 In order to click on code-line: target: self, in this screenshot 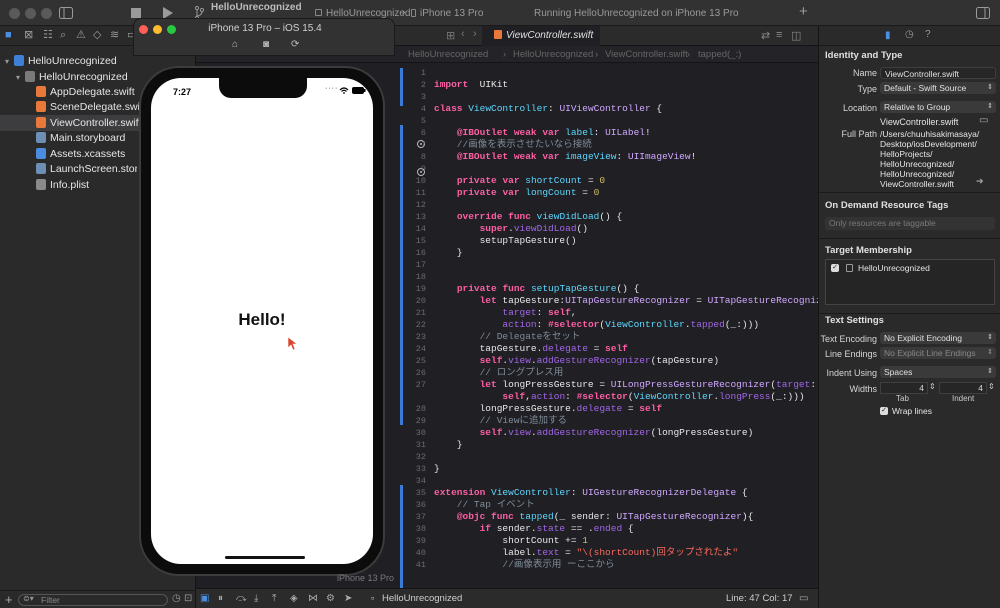, I will do `click(505, 313)`.